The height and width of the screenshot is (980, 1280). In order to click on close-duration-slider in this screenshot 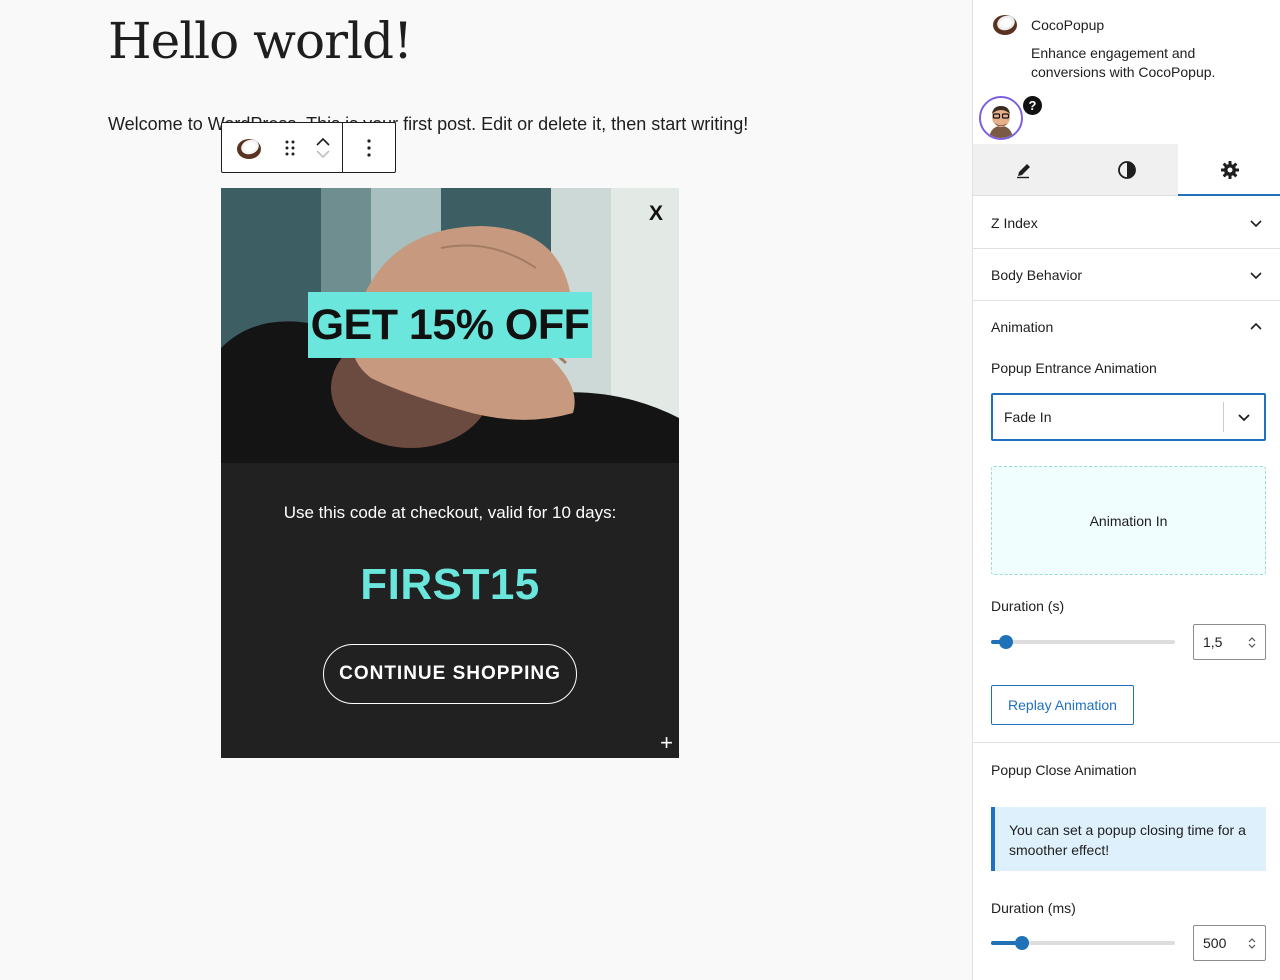, I will do `click(1083, 943)`.